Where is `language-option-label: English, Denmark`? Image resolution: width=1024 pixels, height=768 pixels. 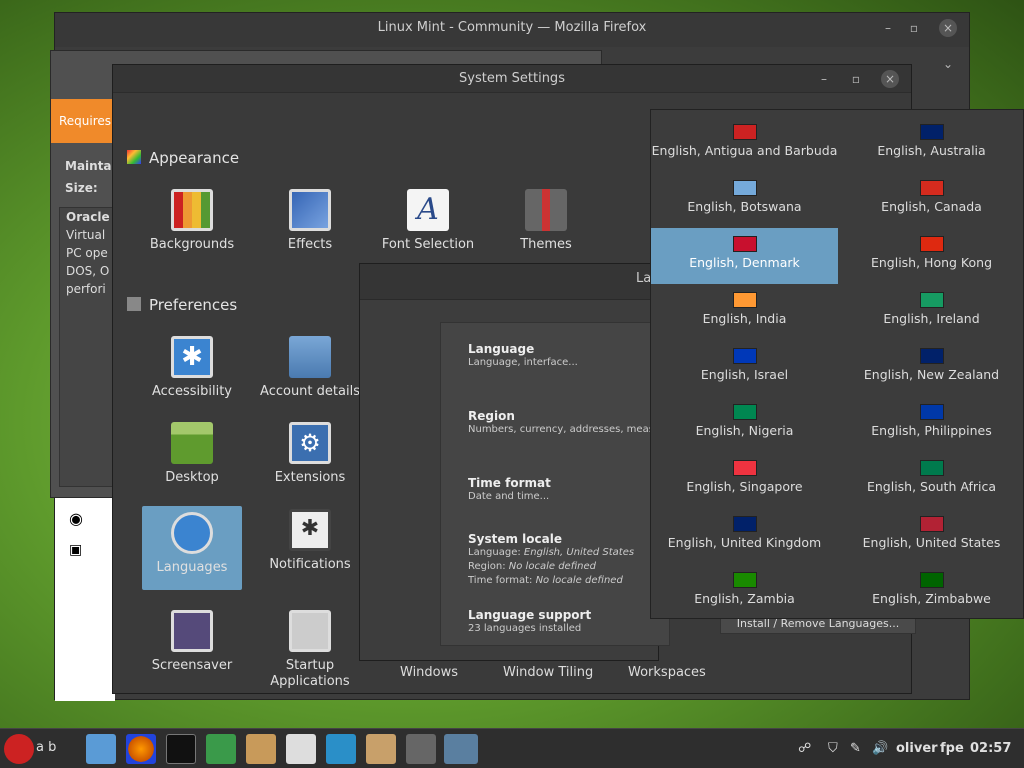
language-option-label: English, Denmark is located at coordinates (744, 262).